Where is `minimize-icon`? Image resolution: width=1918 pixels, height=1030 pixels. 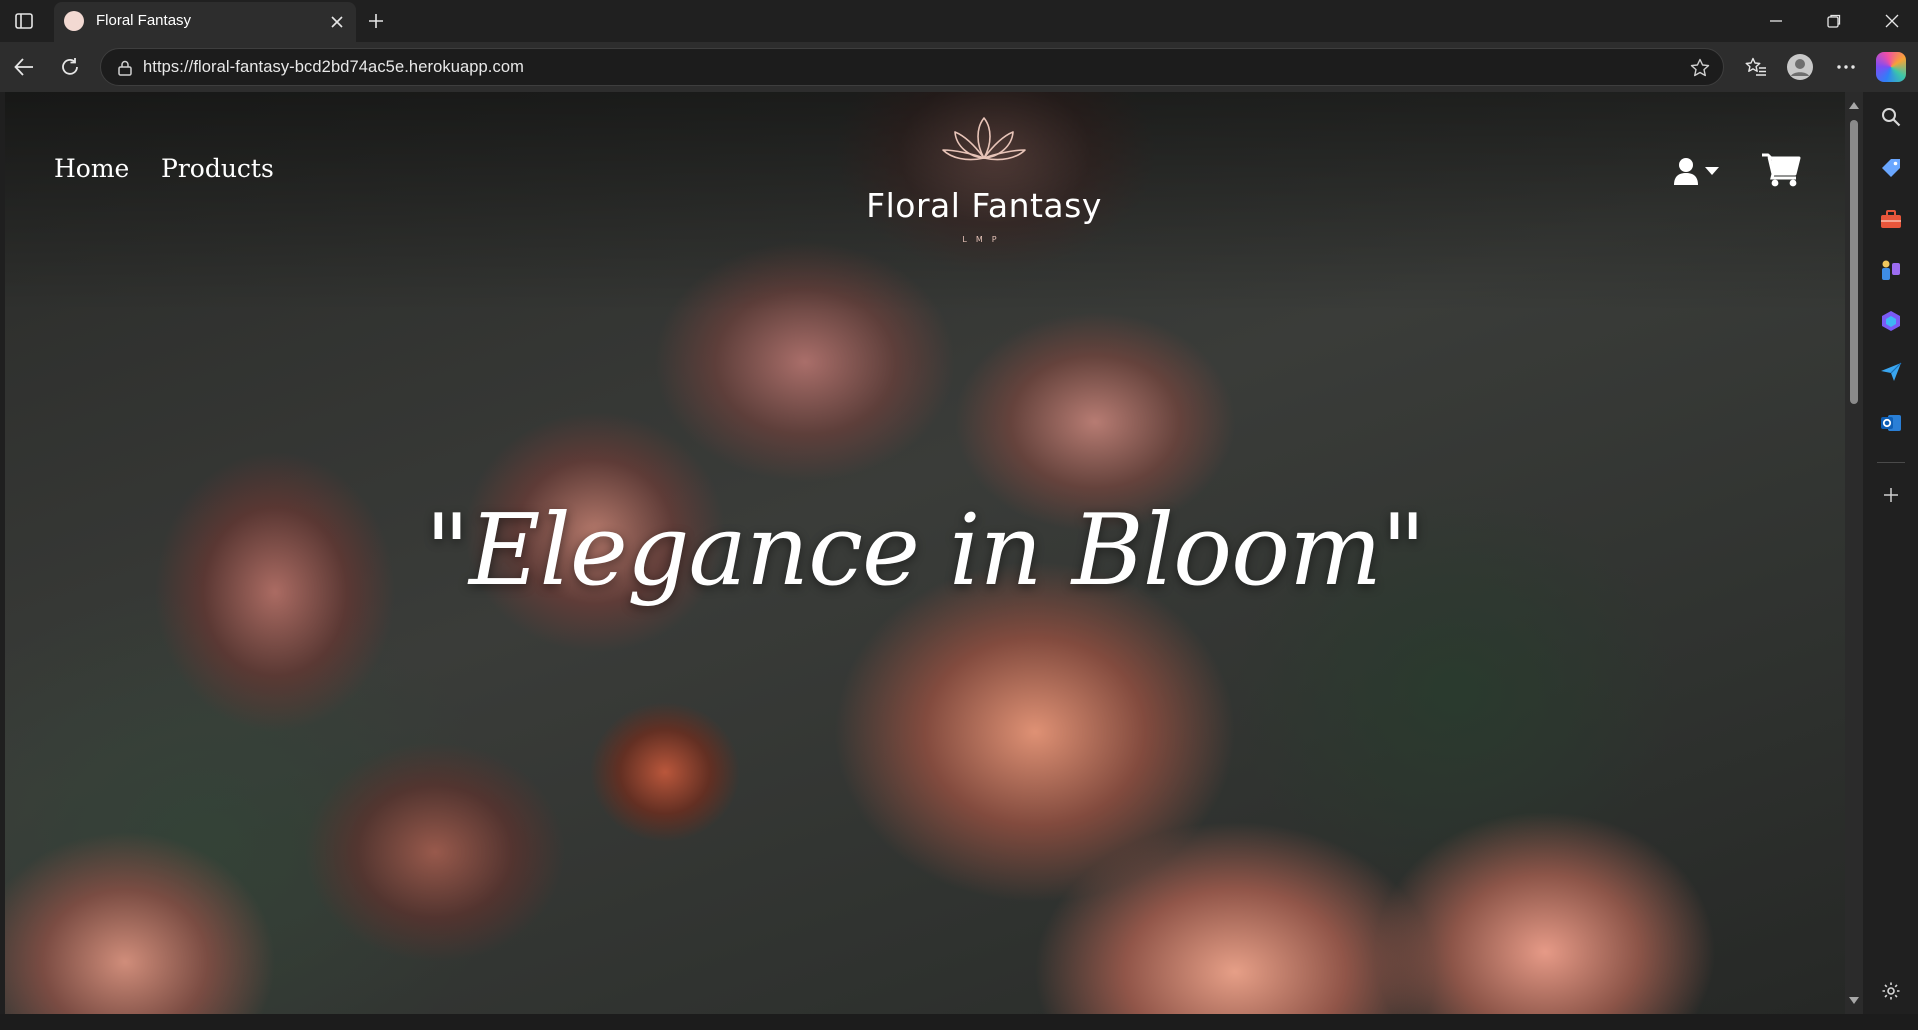 minimize-icon is located at coordinates (1776, 21).